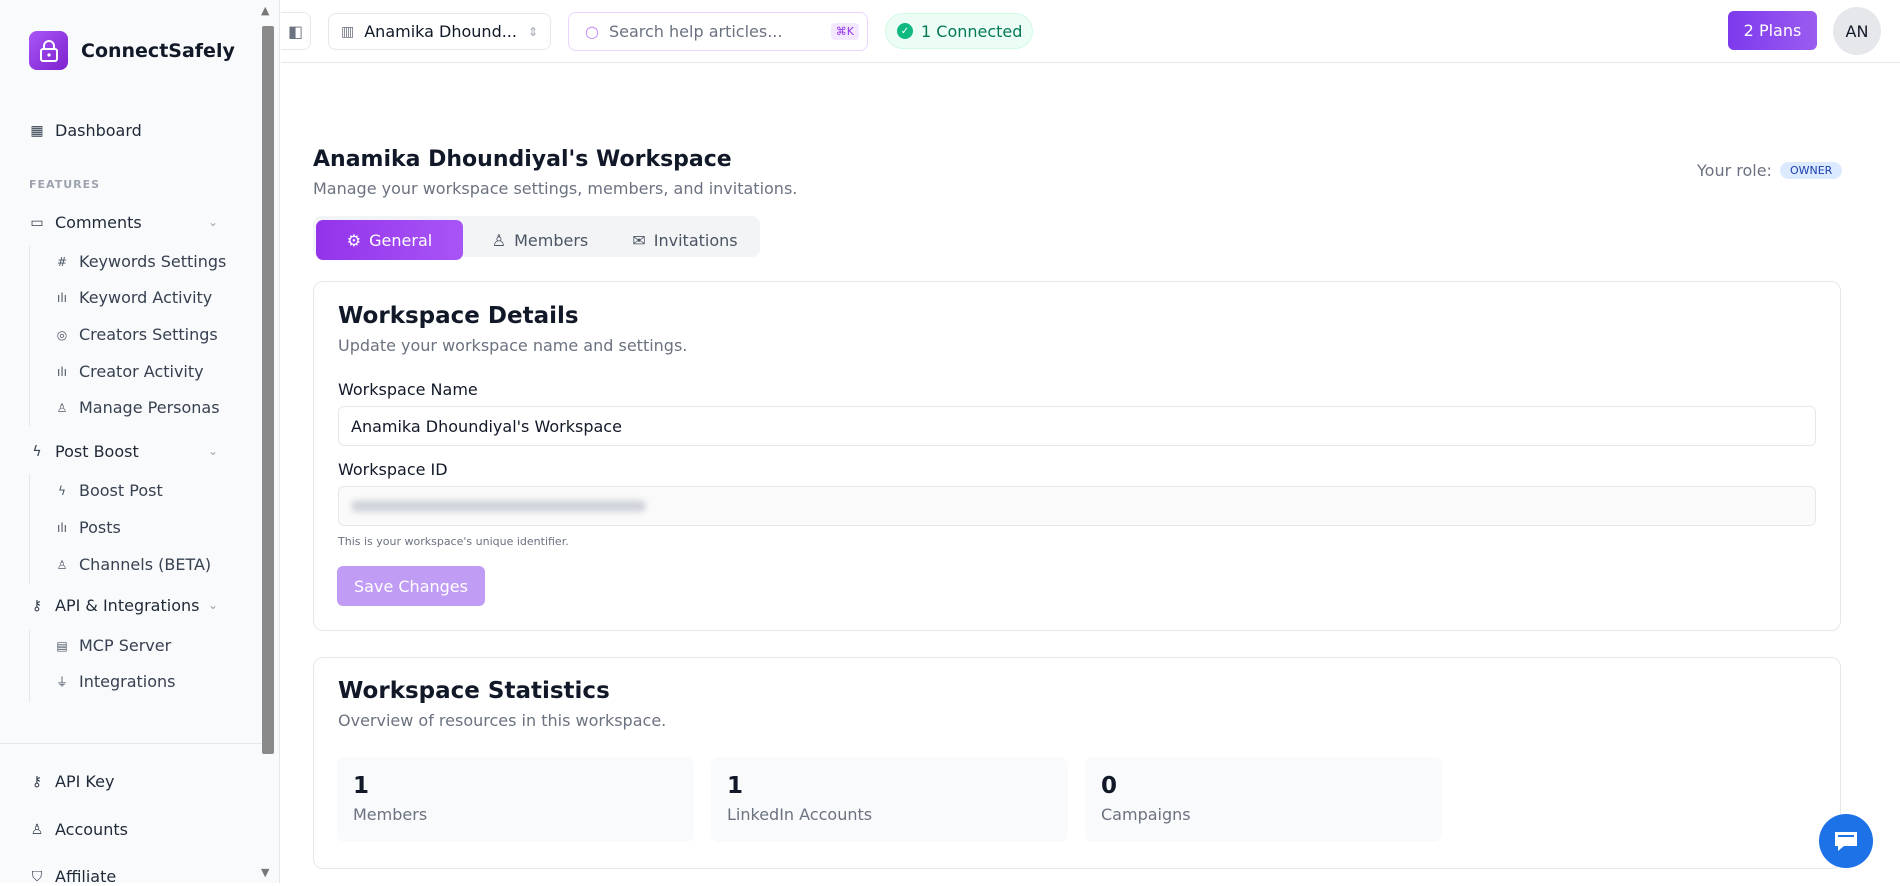  I want to click on mail-icon: ✉, so click(639, 240).